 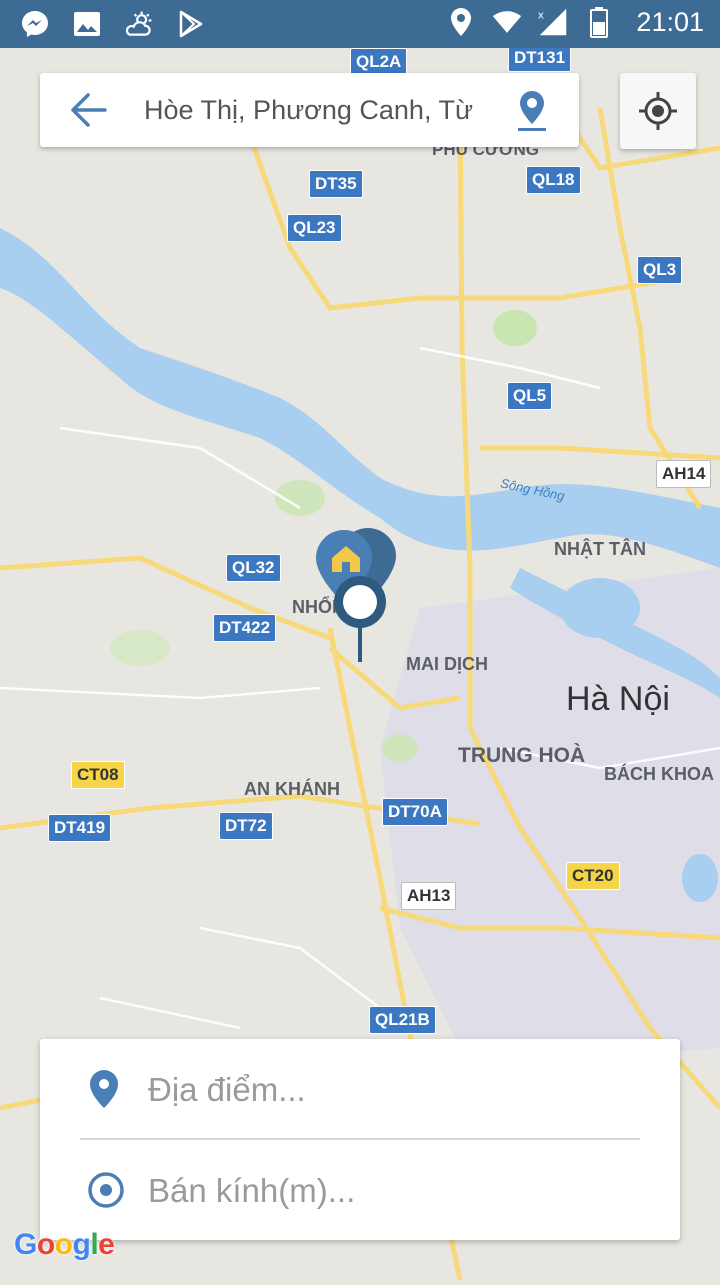 I want to click on wifi-icon, so click(x=507, y=22).